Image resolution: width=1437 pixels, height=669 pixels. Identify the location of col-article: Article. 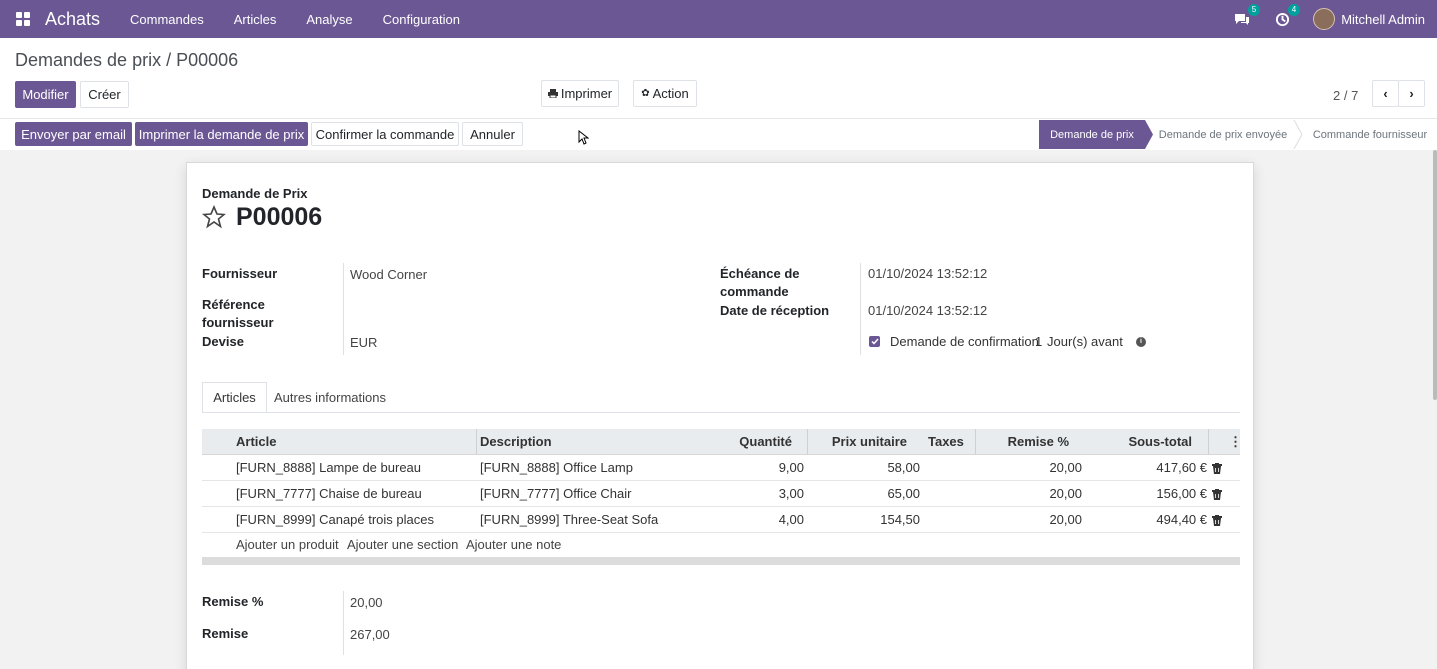
(256, 442).